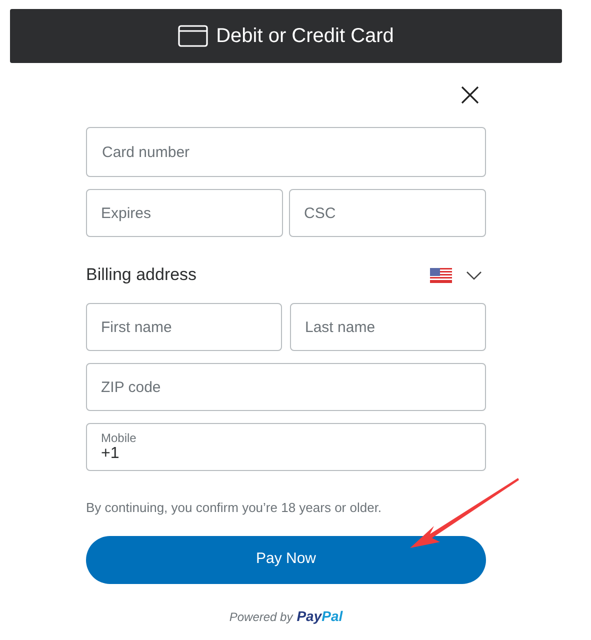 This screenshot has height=640, width=591. I want to click on input-field: CSC, so click(387, 213).